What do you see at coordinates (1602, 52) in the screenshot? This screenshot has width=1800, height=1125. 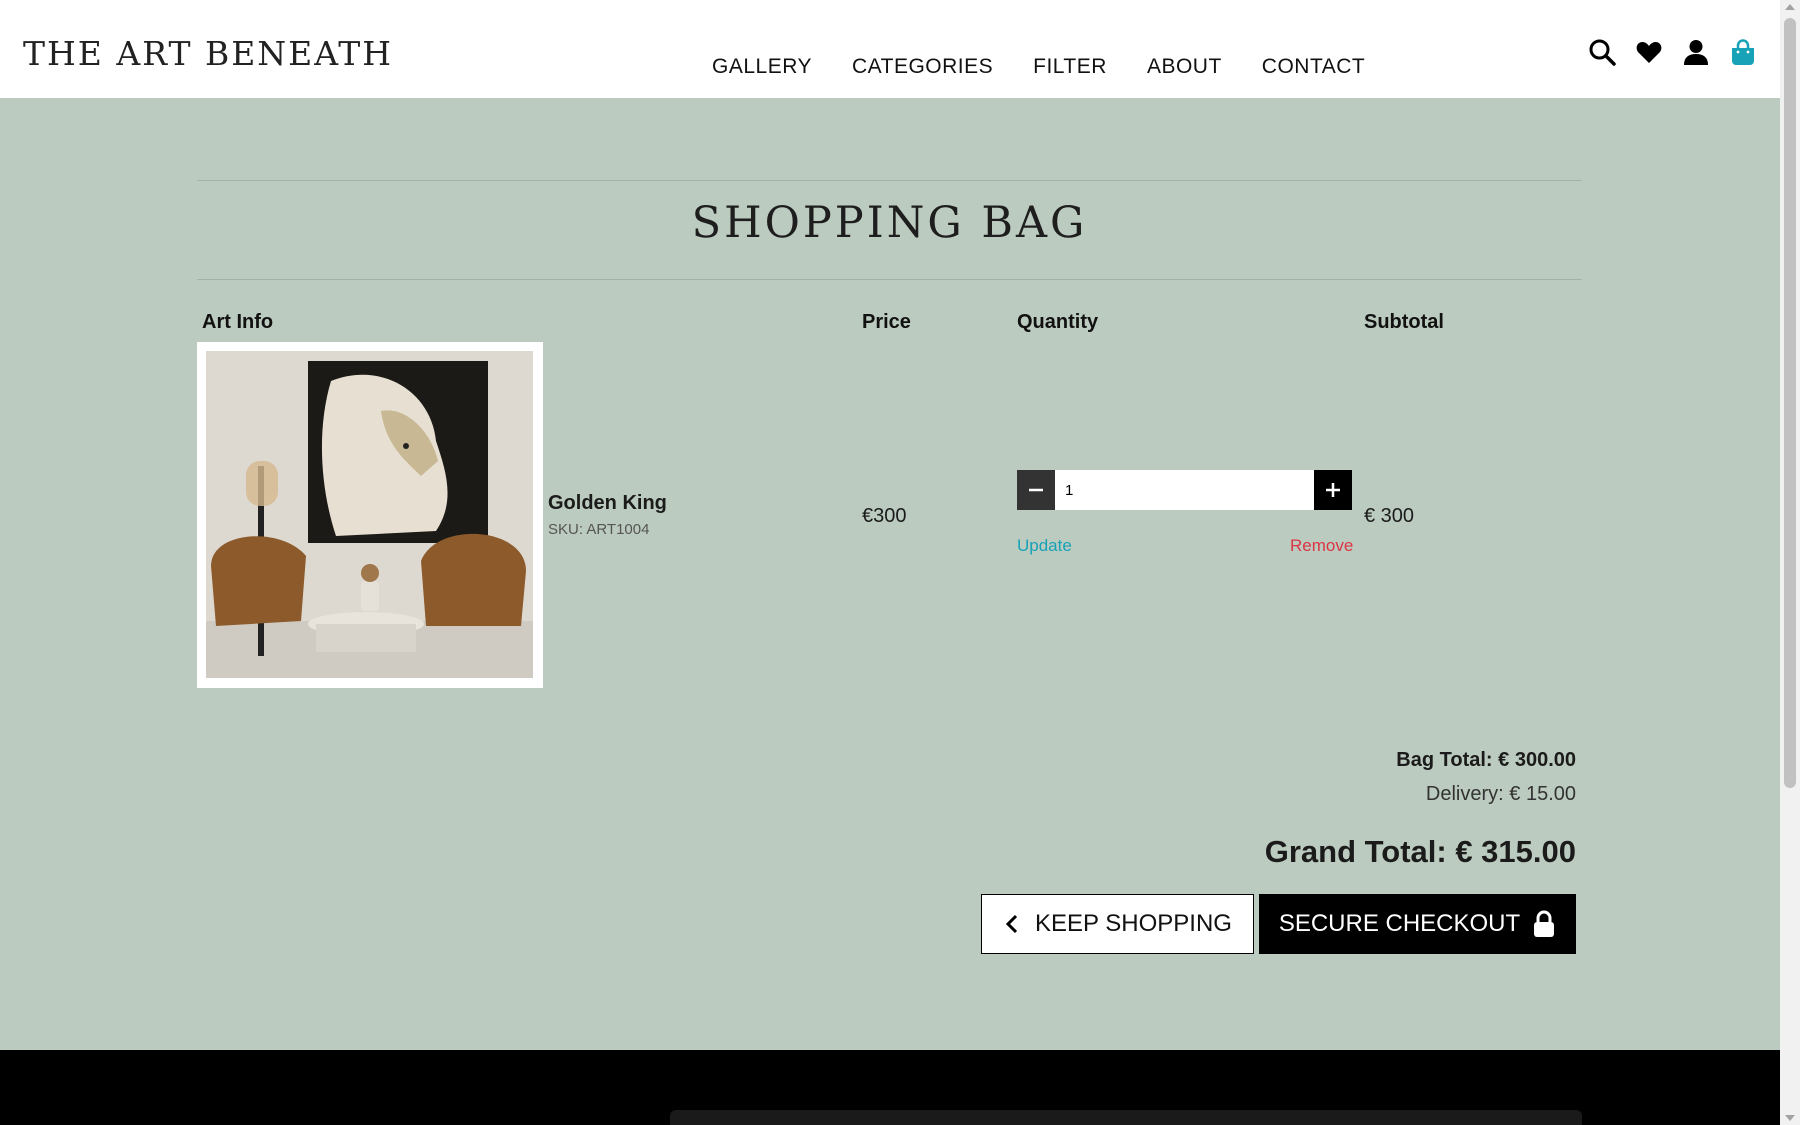 I see `search-icon` at bounding box center [1602, 52].